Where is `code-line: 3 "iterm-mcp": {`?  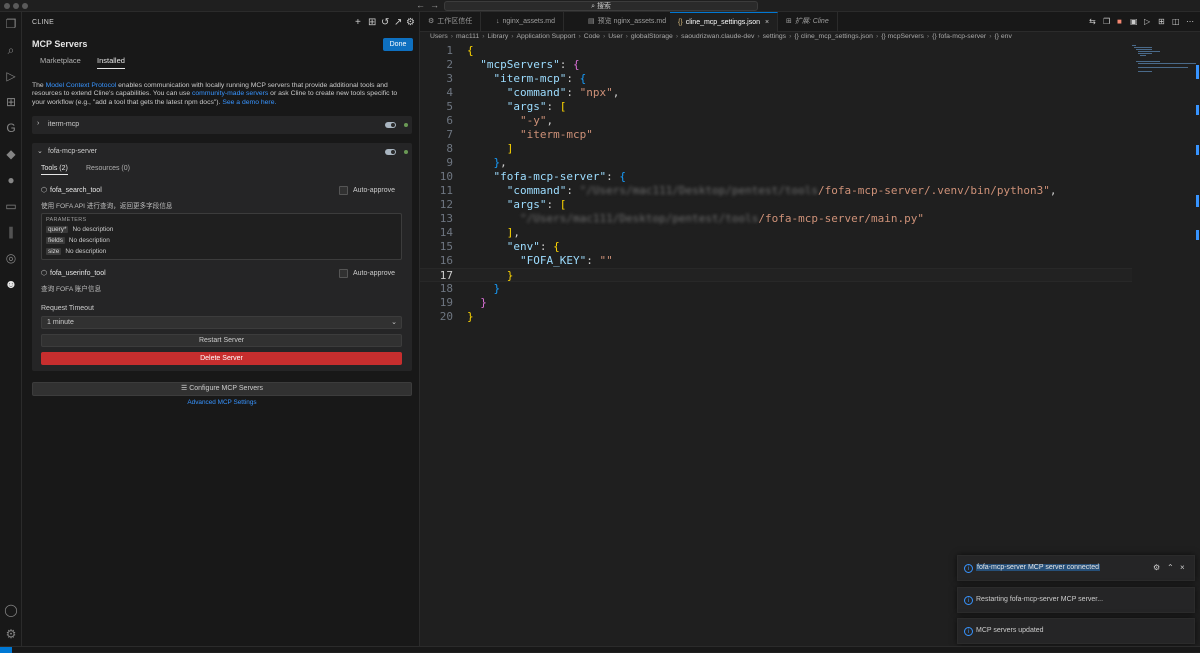 code-line: 3 "iterm-mcp": { is located at coordinates (776, 79).